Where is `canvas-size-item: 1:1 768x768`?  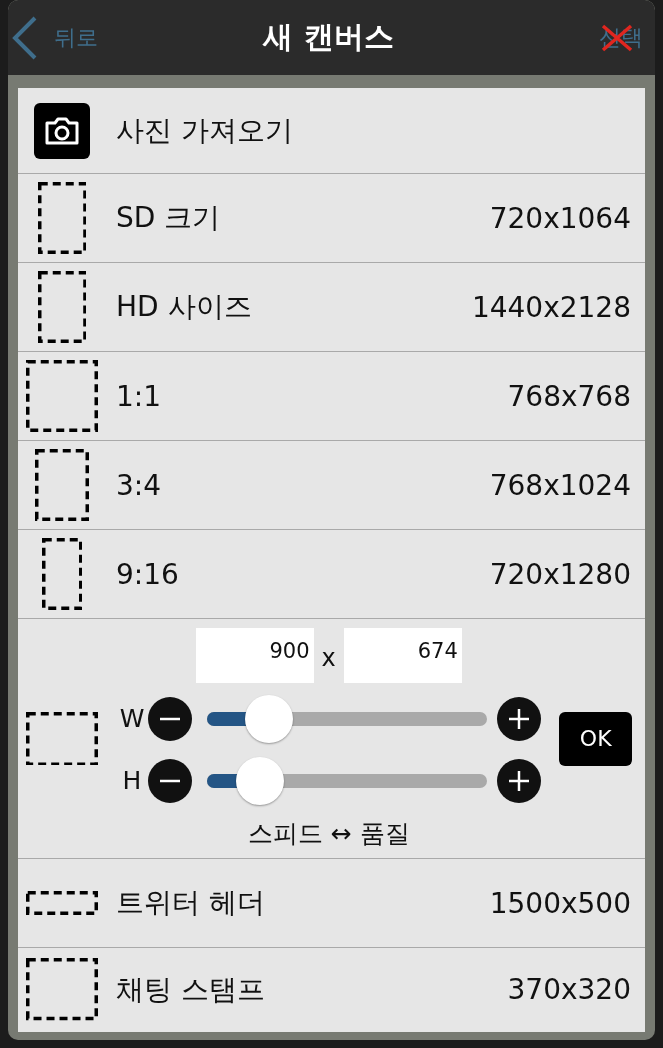 canvas-size-item: 1:1 768x768 is located at coordinates (331, 395).